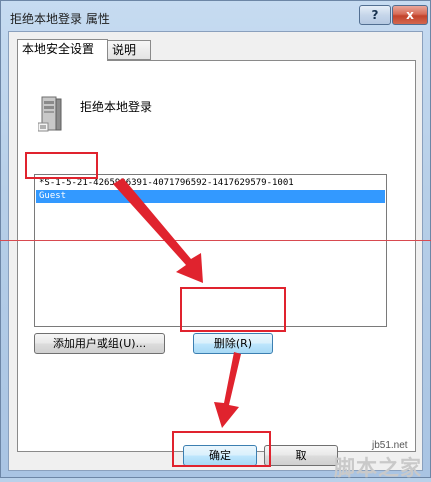 The width and height of the screenshot is (431, 482). I want to click on close-button: x, so click(410, 15).